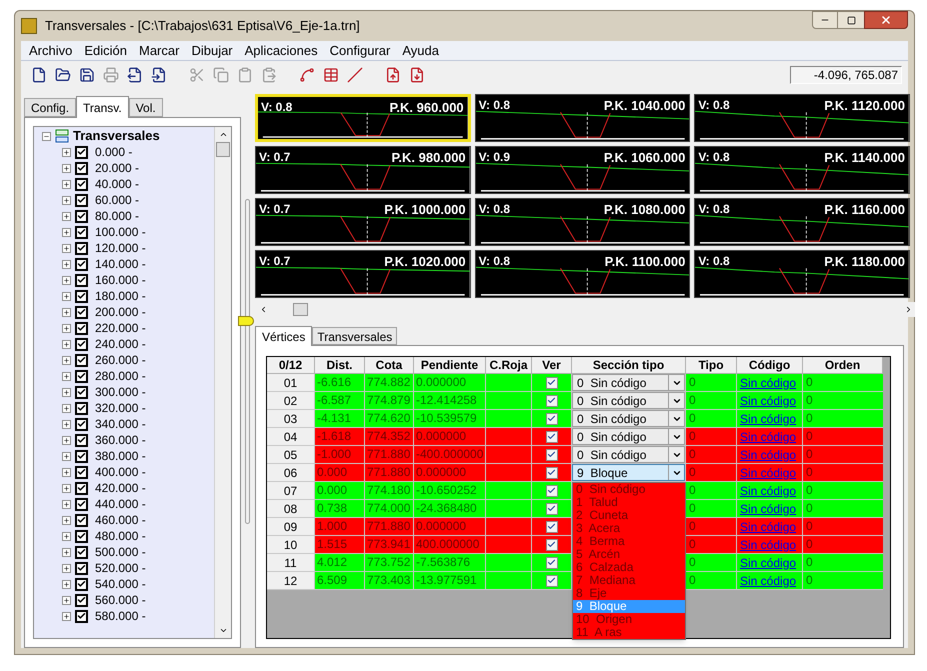 The width and height of the screenshot is (927, 671). I want to click on curve-icon, so click(307, 75).